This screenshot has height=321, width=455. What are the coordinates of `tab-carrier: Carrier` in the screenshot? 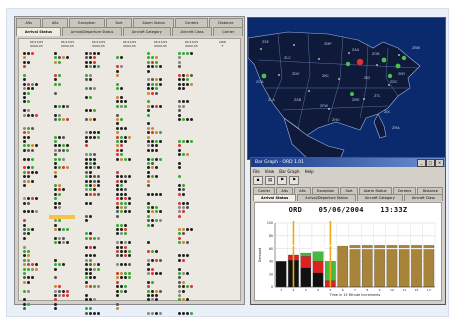 It's located at (228, 31).